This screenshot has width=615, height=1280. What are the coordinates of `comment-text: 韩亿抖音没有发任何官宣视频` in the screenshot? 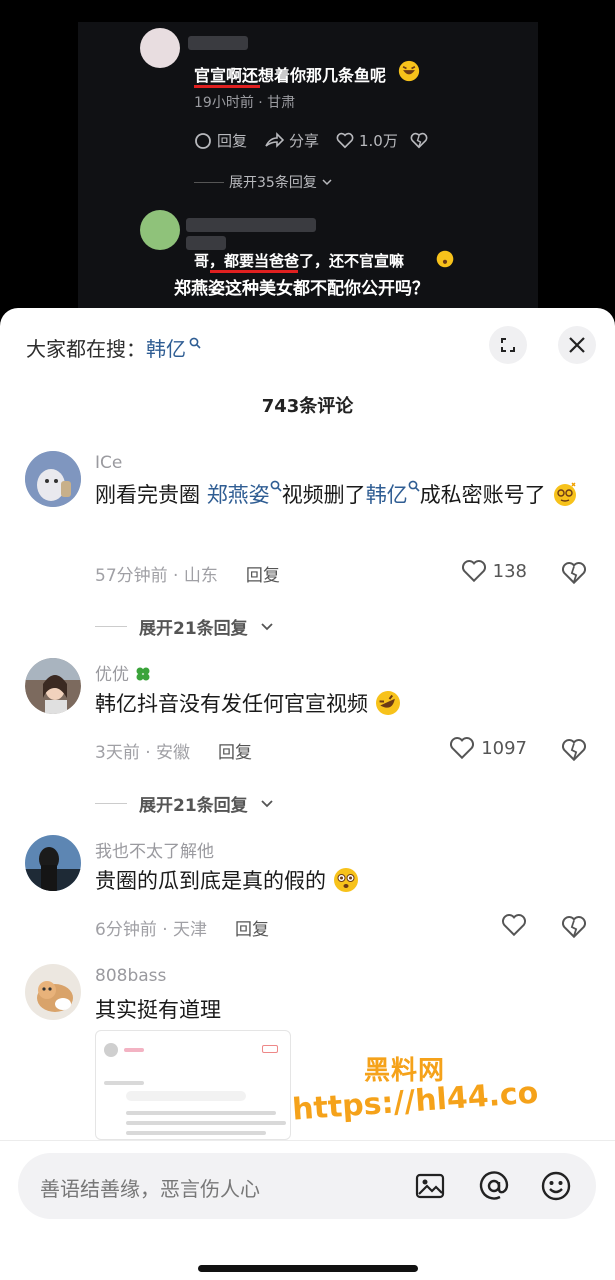 It's located at (345, 704).